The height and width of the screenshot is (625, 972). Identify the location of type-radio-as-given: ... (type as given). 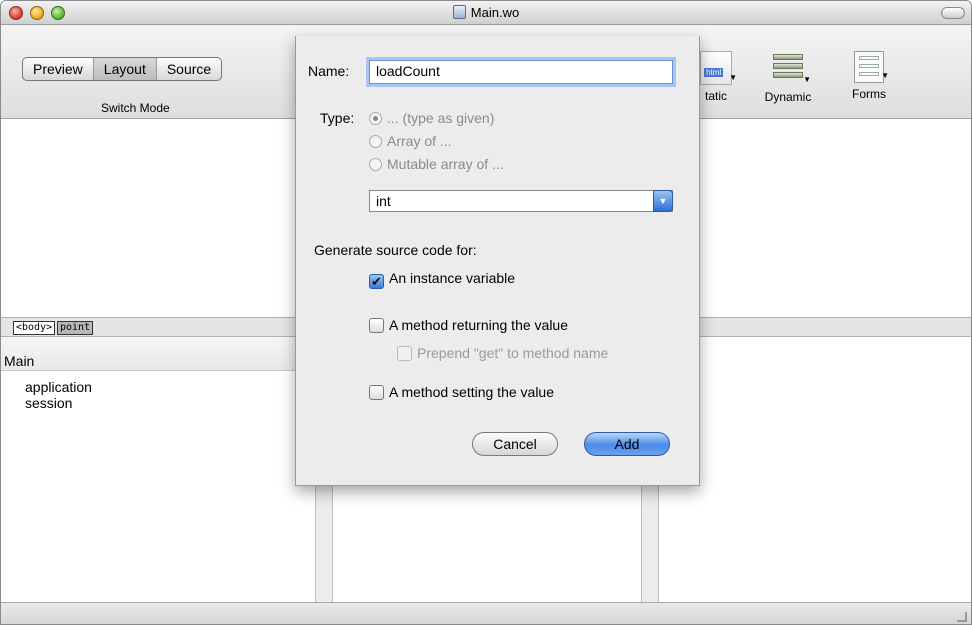
(431, 118).